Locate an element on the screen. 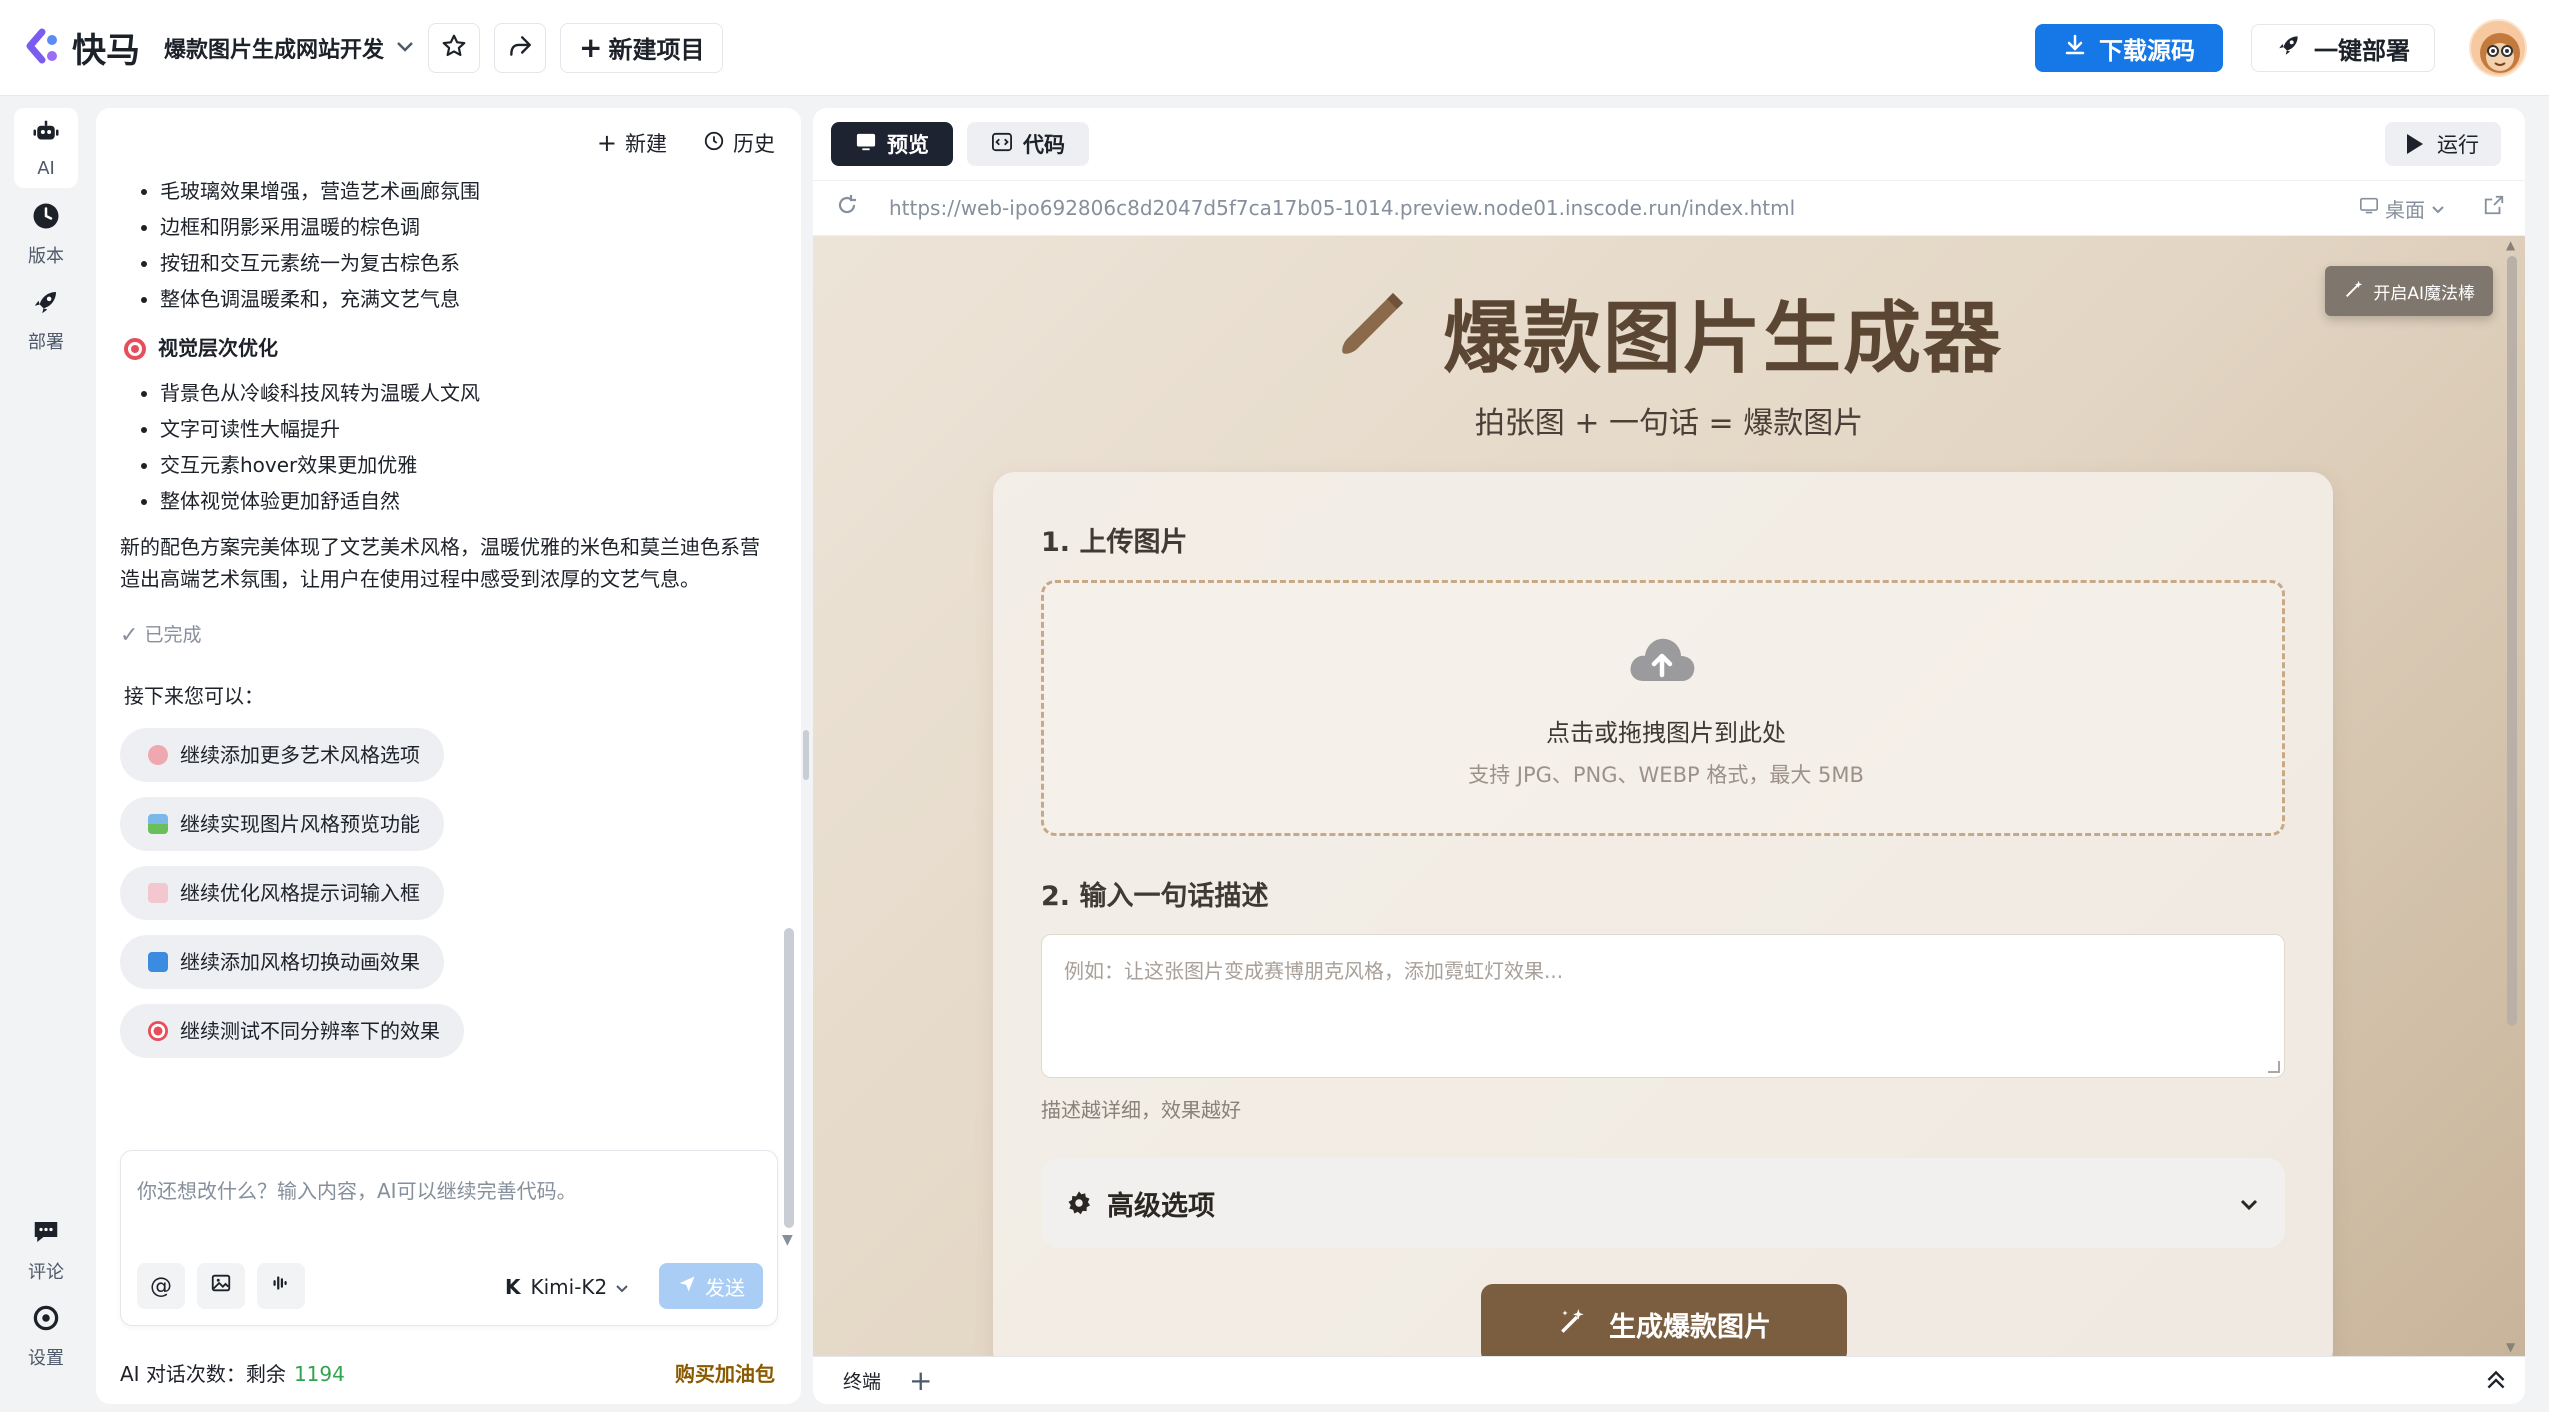 This screenshot has height=1412, width=2549. chat-input-box: 你还想改什么？输入内容，AI可以继续完善代码。 @ K Kimi-K2 发送 is located at coordinates (449, 1238).